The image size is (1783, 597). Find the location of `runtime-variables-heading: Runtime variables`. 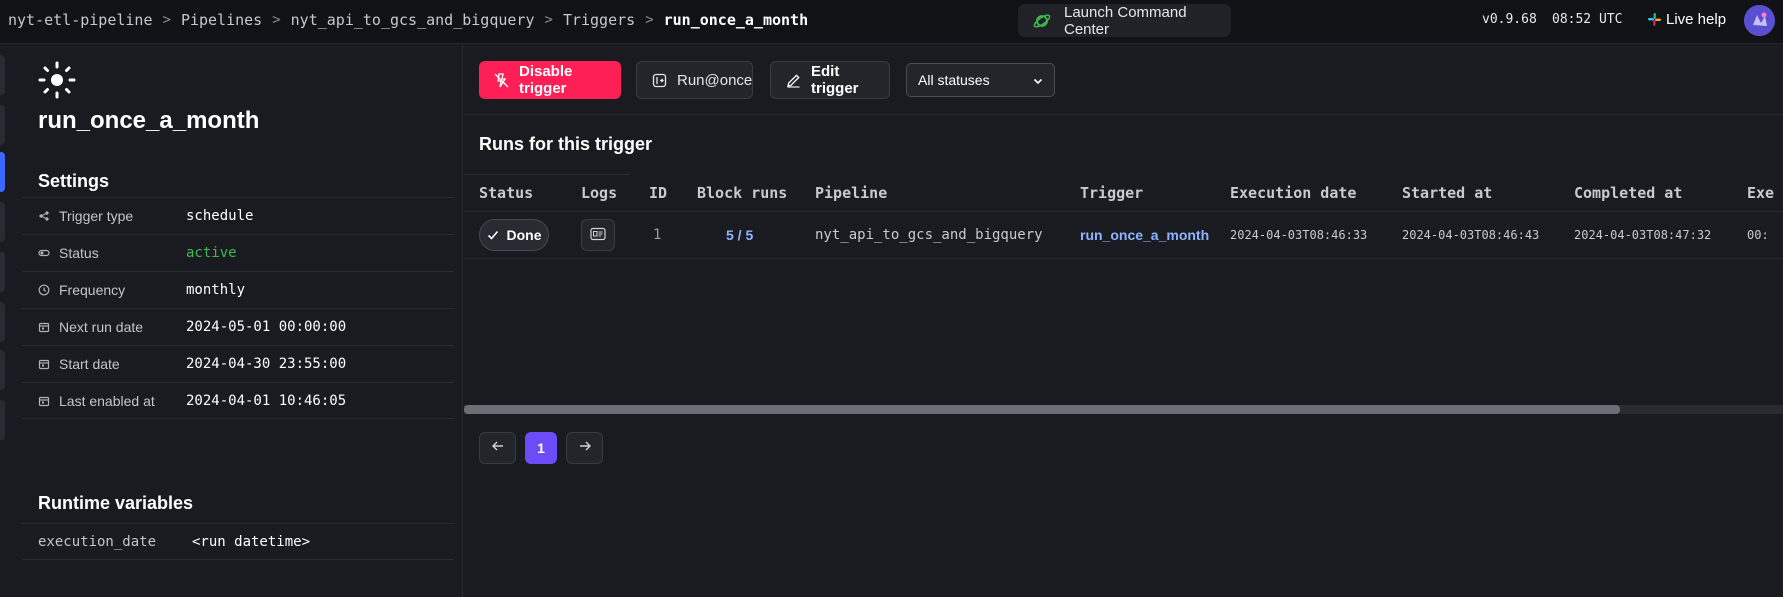

runtime-variables-heading: Runtime variables is located at coordinates (116, 503).